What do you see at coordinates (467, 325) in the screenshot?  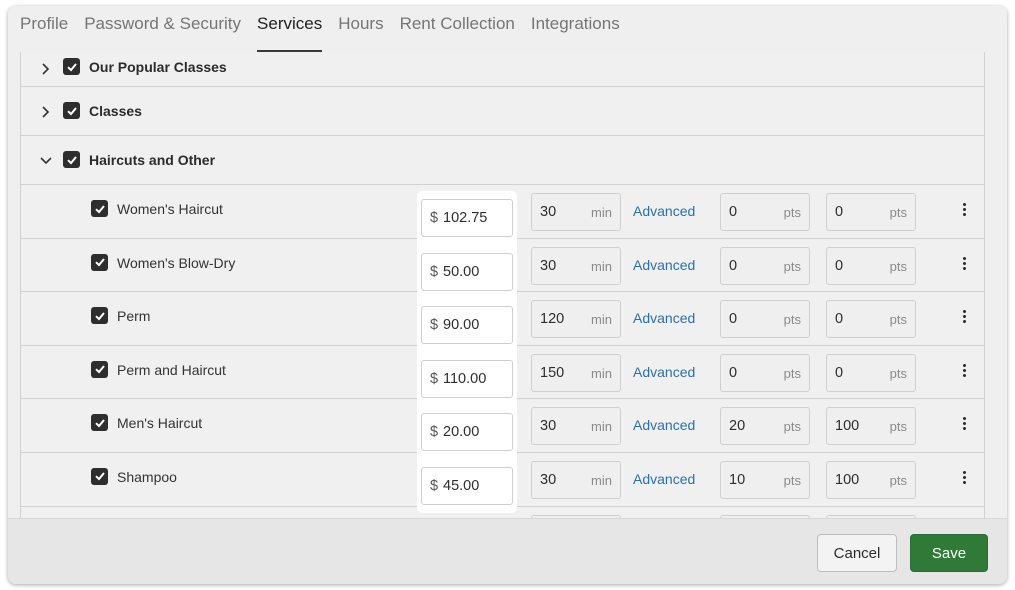 I see `price-field: $90.00` at bounding box center [467, 325].